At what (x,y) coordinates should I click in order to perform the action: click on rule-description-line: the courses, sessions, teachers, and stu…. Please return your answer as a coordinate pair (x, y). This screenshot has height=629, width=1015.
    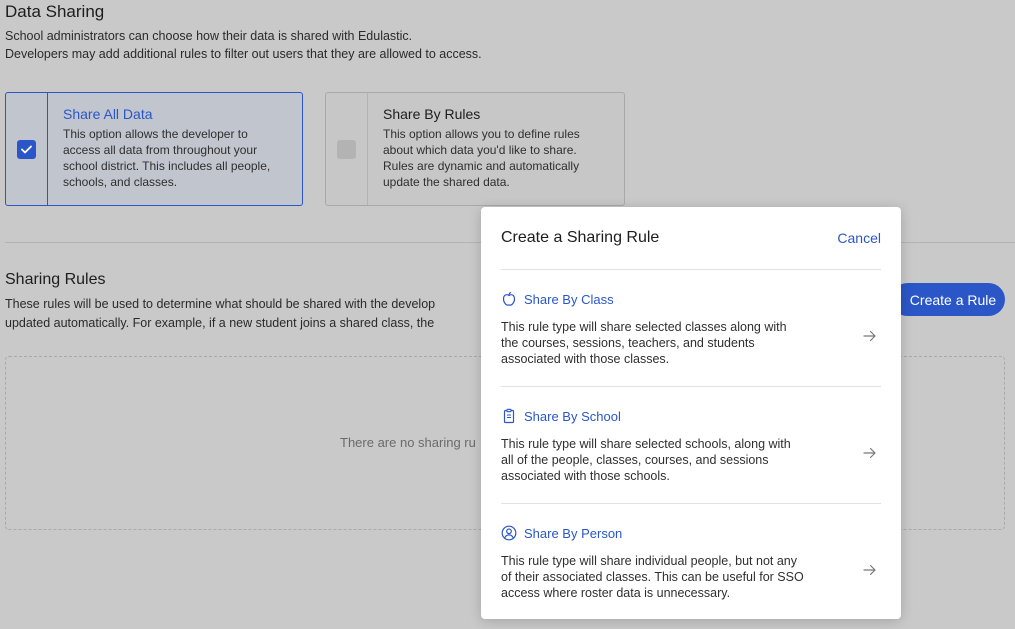
    Looking at the image, I should click on (628, 343).